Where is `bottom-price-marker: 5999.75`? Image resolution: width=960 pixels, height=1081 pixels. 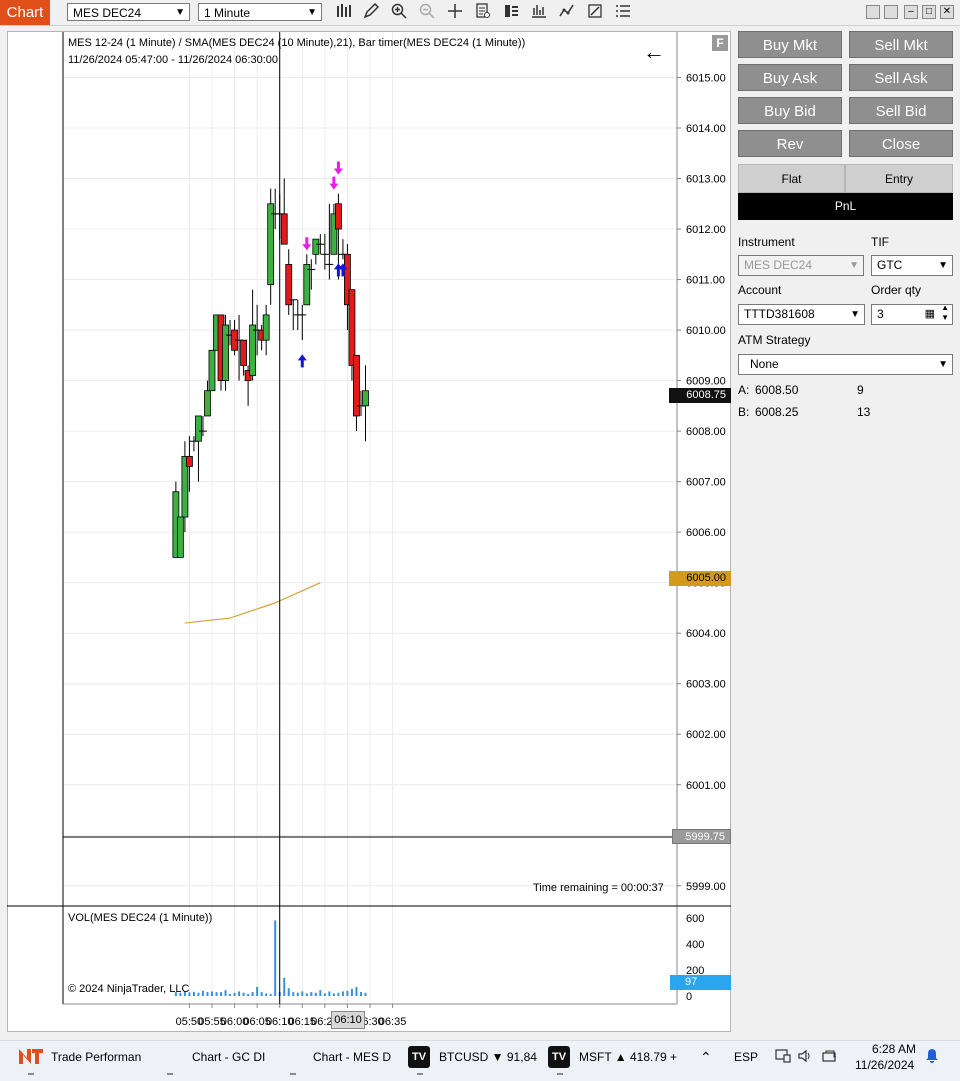
bottom-price-marker: 5999.75 is located at coordinates (701, 836).